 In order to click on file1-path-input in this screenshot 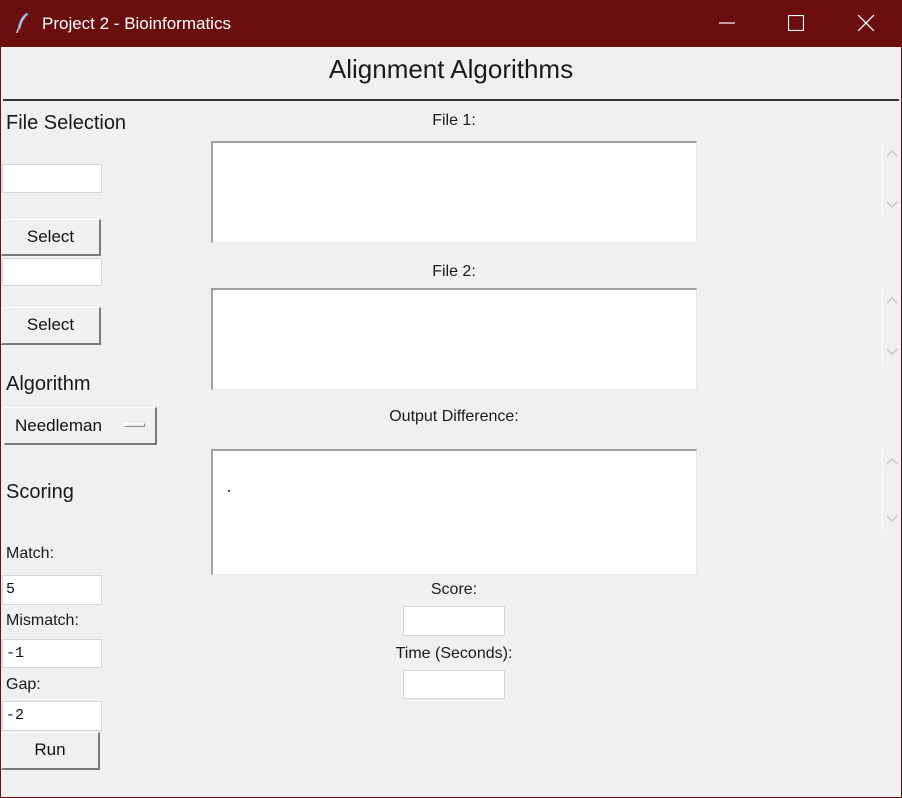, I will do `click(52, 178)`.